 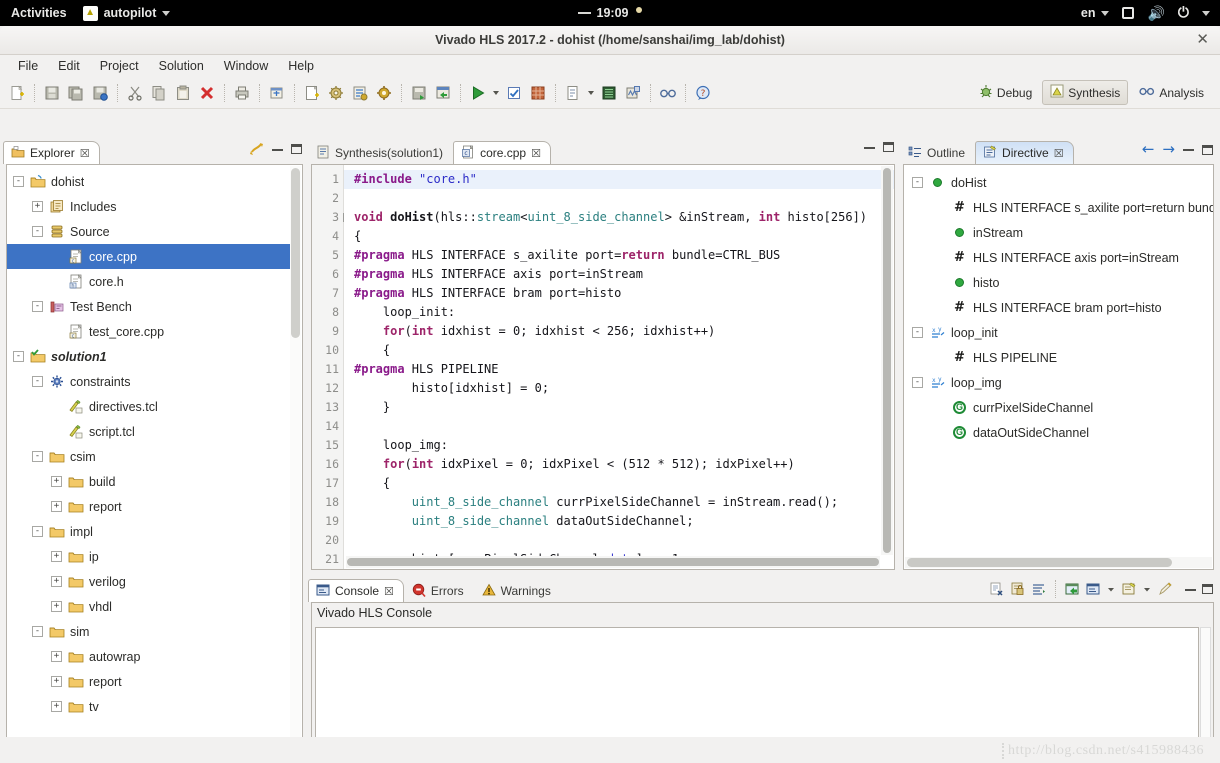 I want to click on editor-horizontal-scrollbar, so click(x=613, y=562).